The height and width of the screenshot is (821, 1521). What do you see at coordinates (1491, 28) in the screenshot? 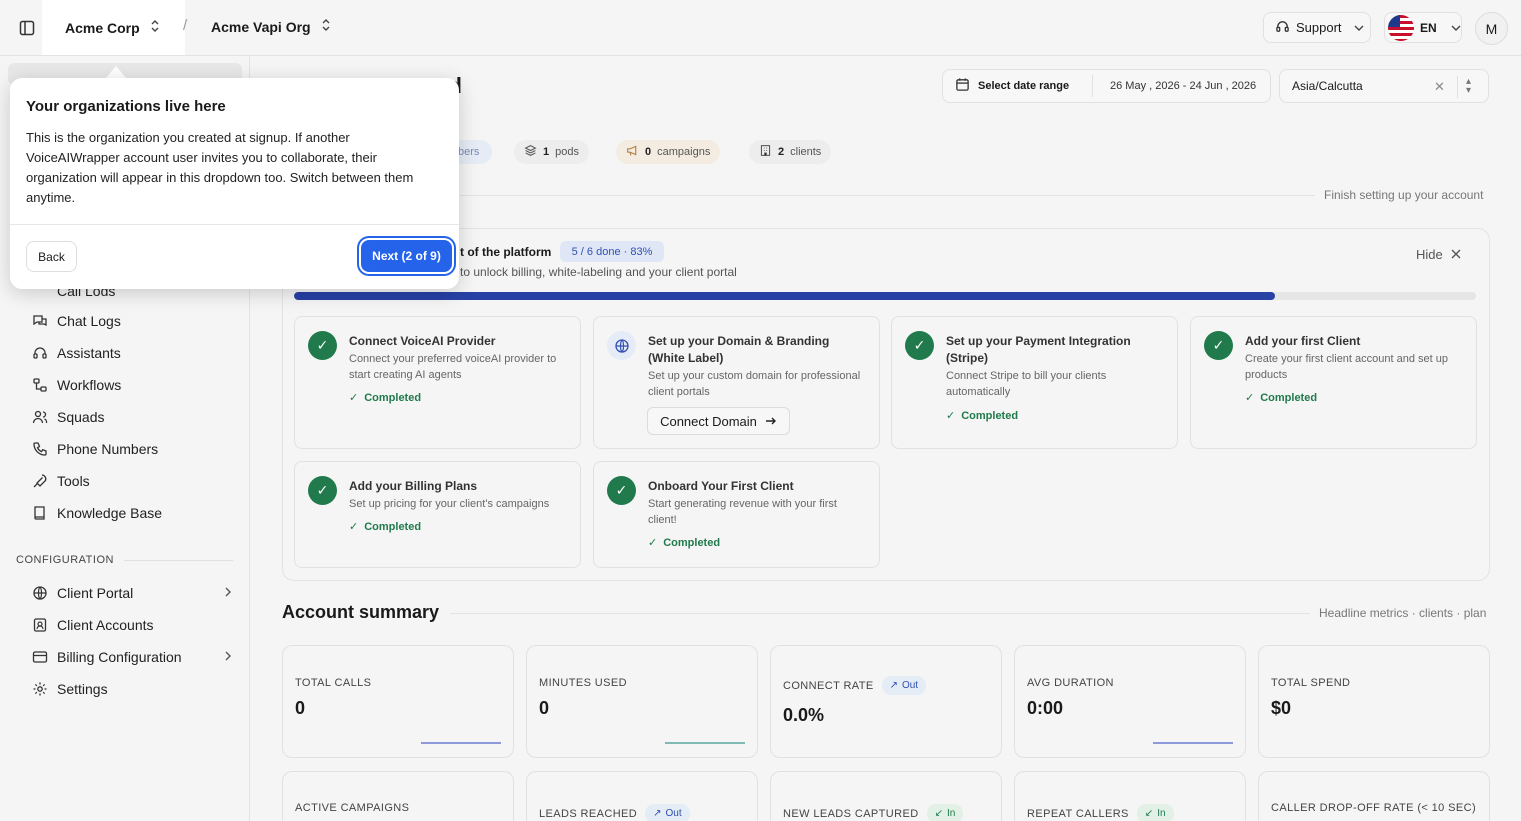
I see `avatar: M` at bounding box center [1491, 28].